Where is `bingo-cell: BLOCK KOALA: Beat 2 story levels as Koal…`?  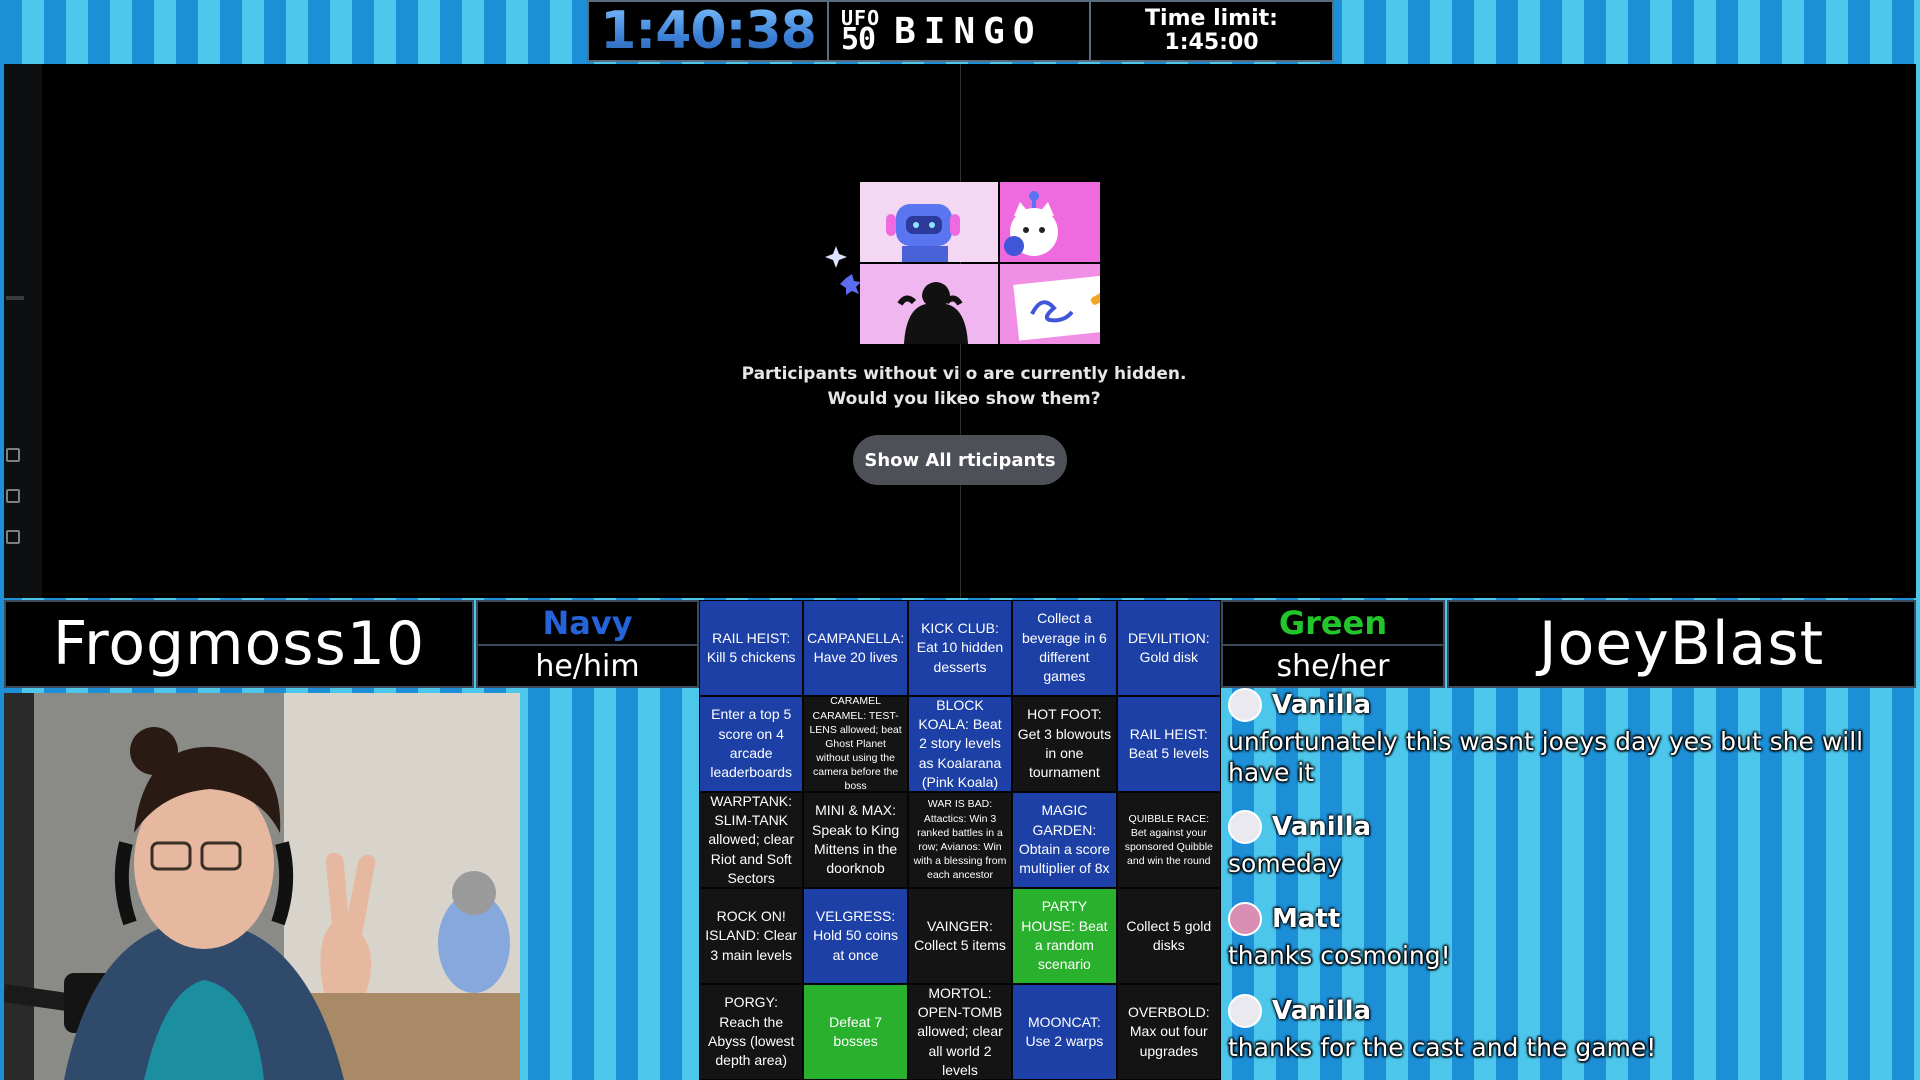
bingo-cell: BLOCK KOALA: Beat 2 story levels as Koal… is located at coordinates (960, 744).